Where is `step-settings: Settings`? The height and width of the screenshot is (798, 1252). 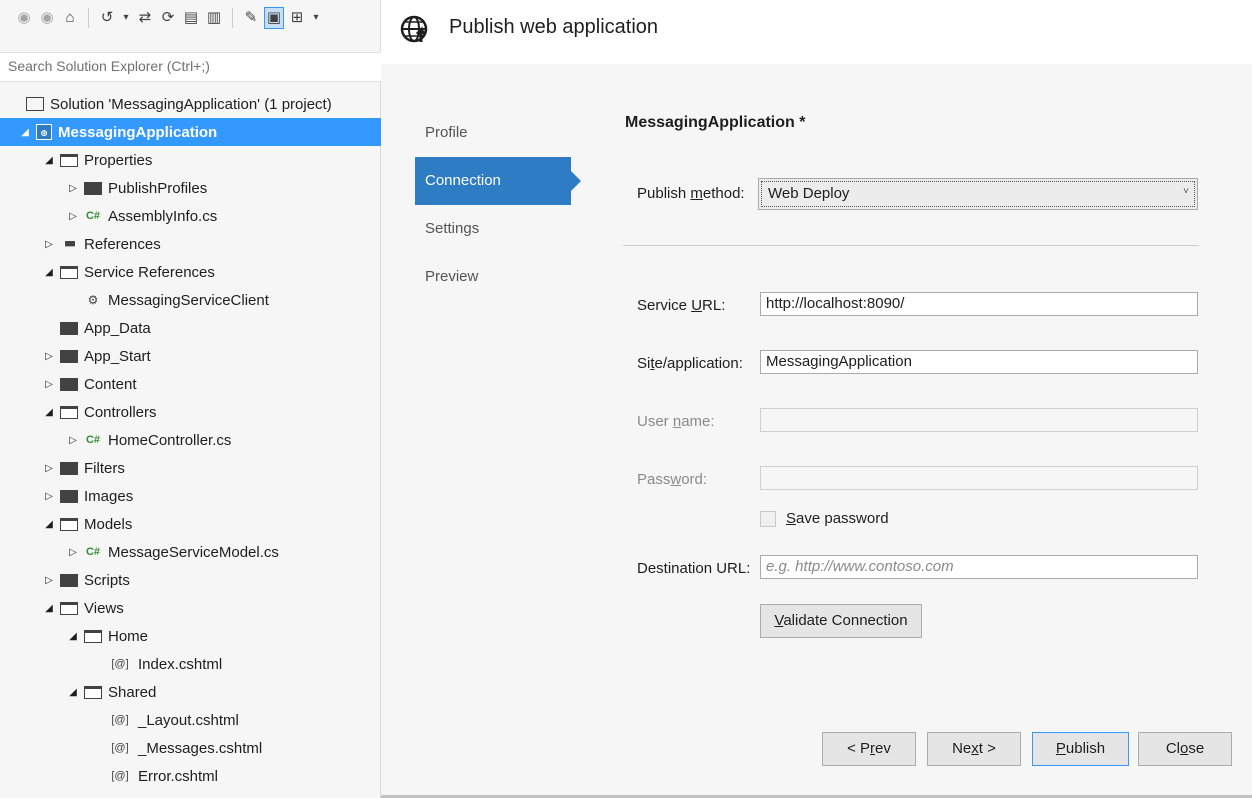
step-settings: Settings is located at coordinates (505, 229).